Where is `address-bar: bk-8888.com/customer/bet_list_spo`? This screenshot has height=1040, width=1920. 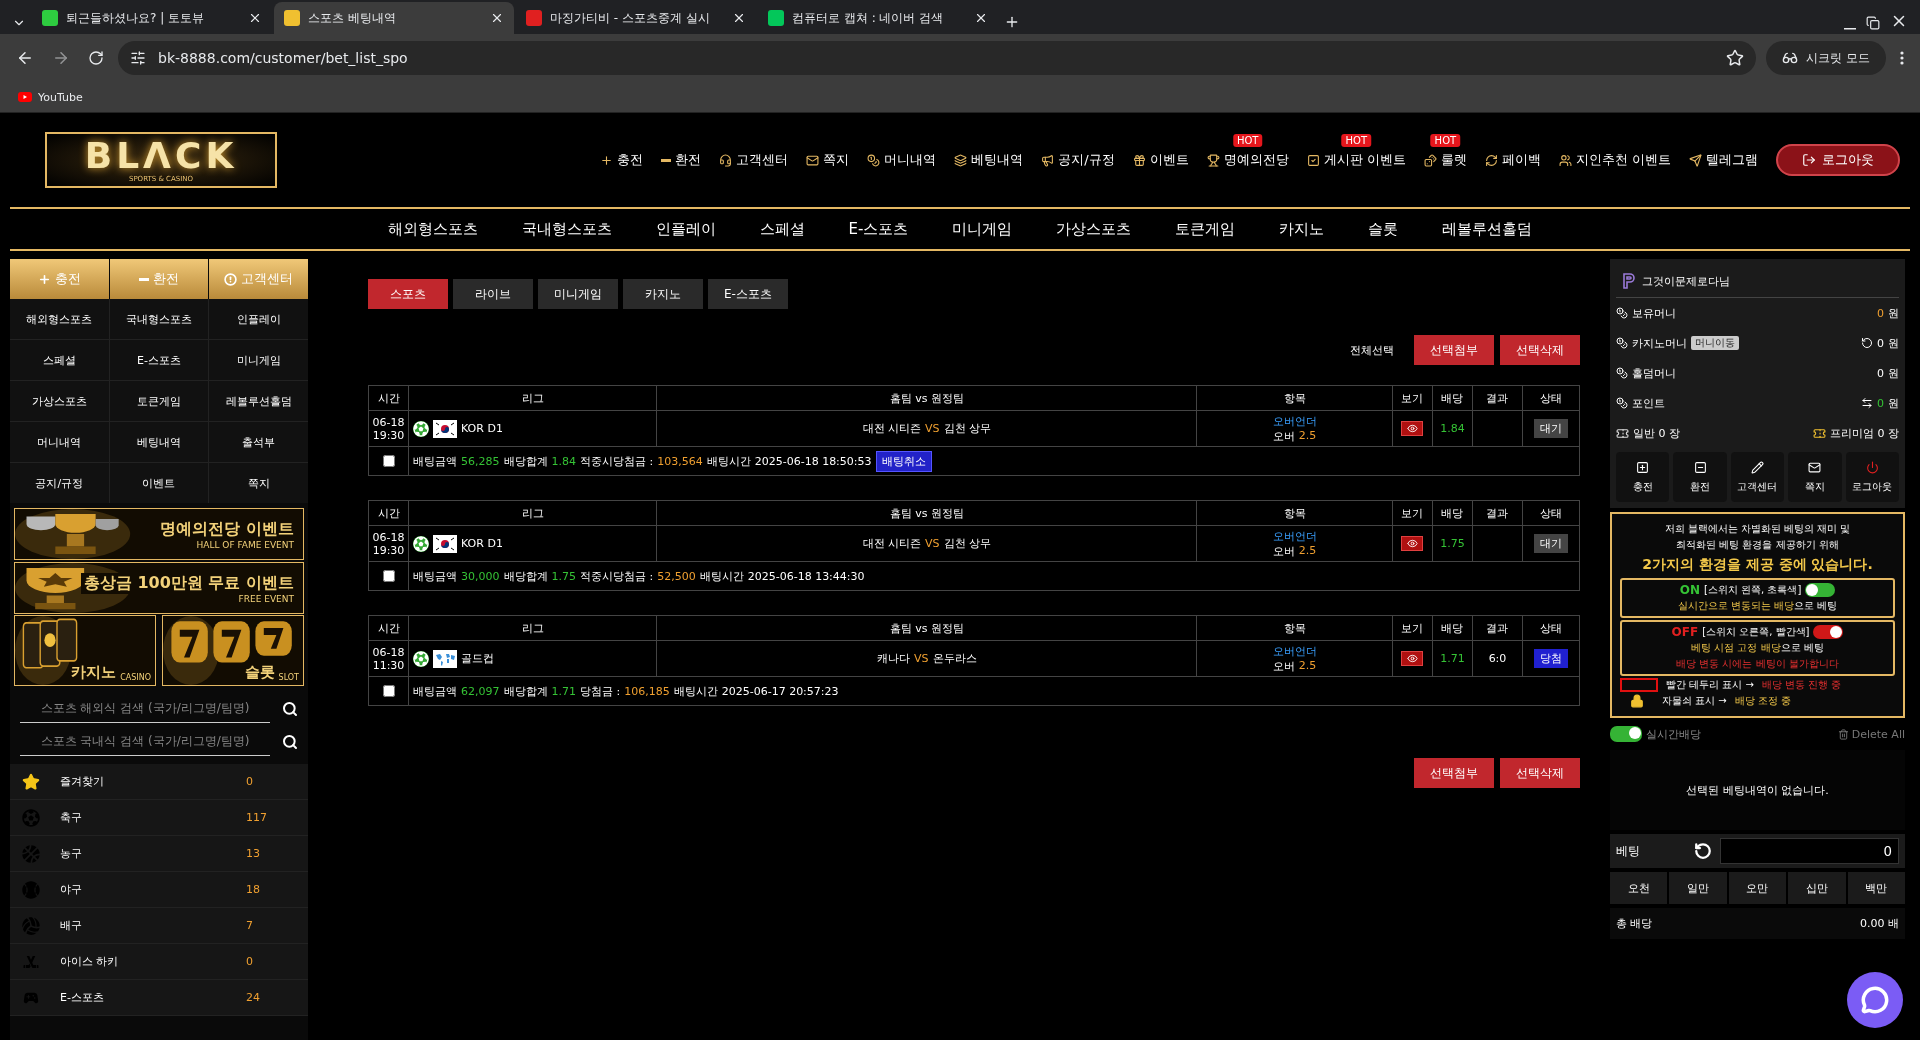
address-bar: bk-8888.com/customer/bet_list_spo is located at coordinates (937, 58).